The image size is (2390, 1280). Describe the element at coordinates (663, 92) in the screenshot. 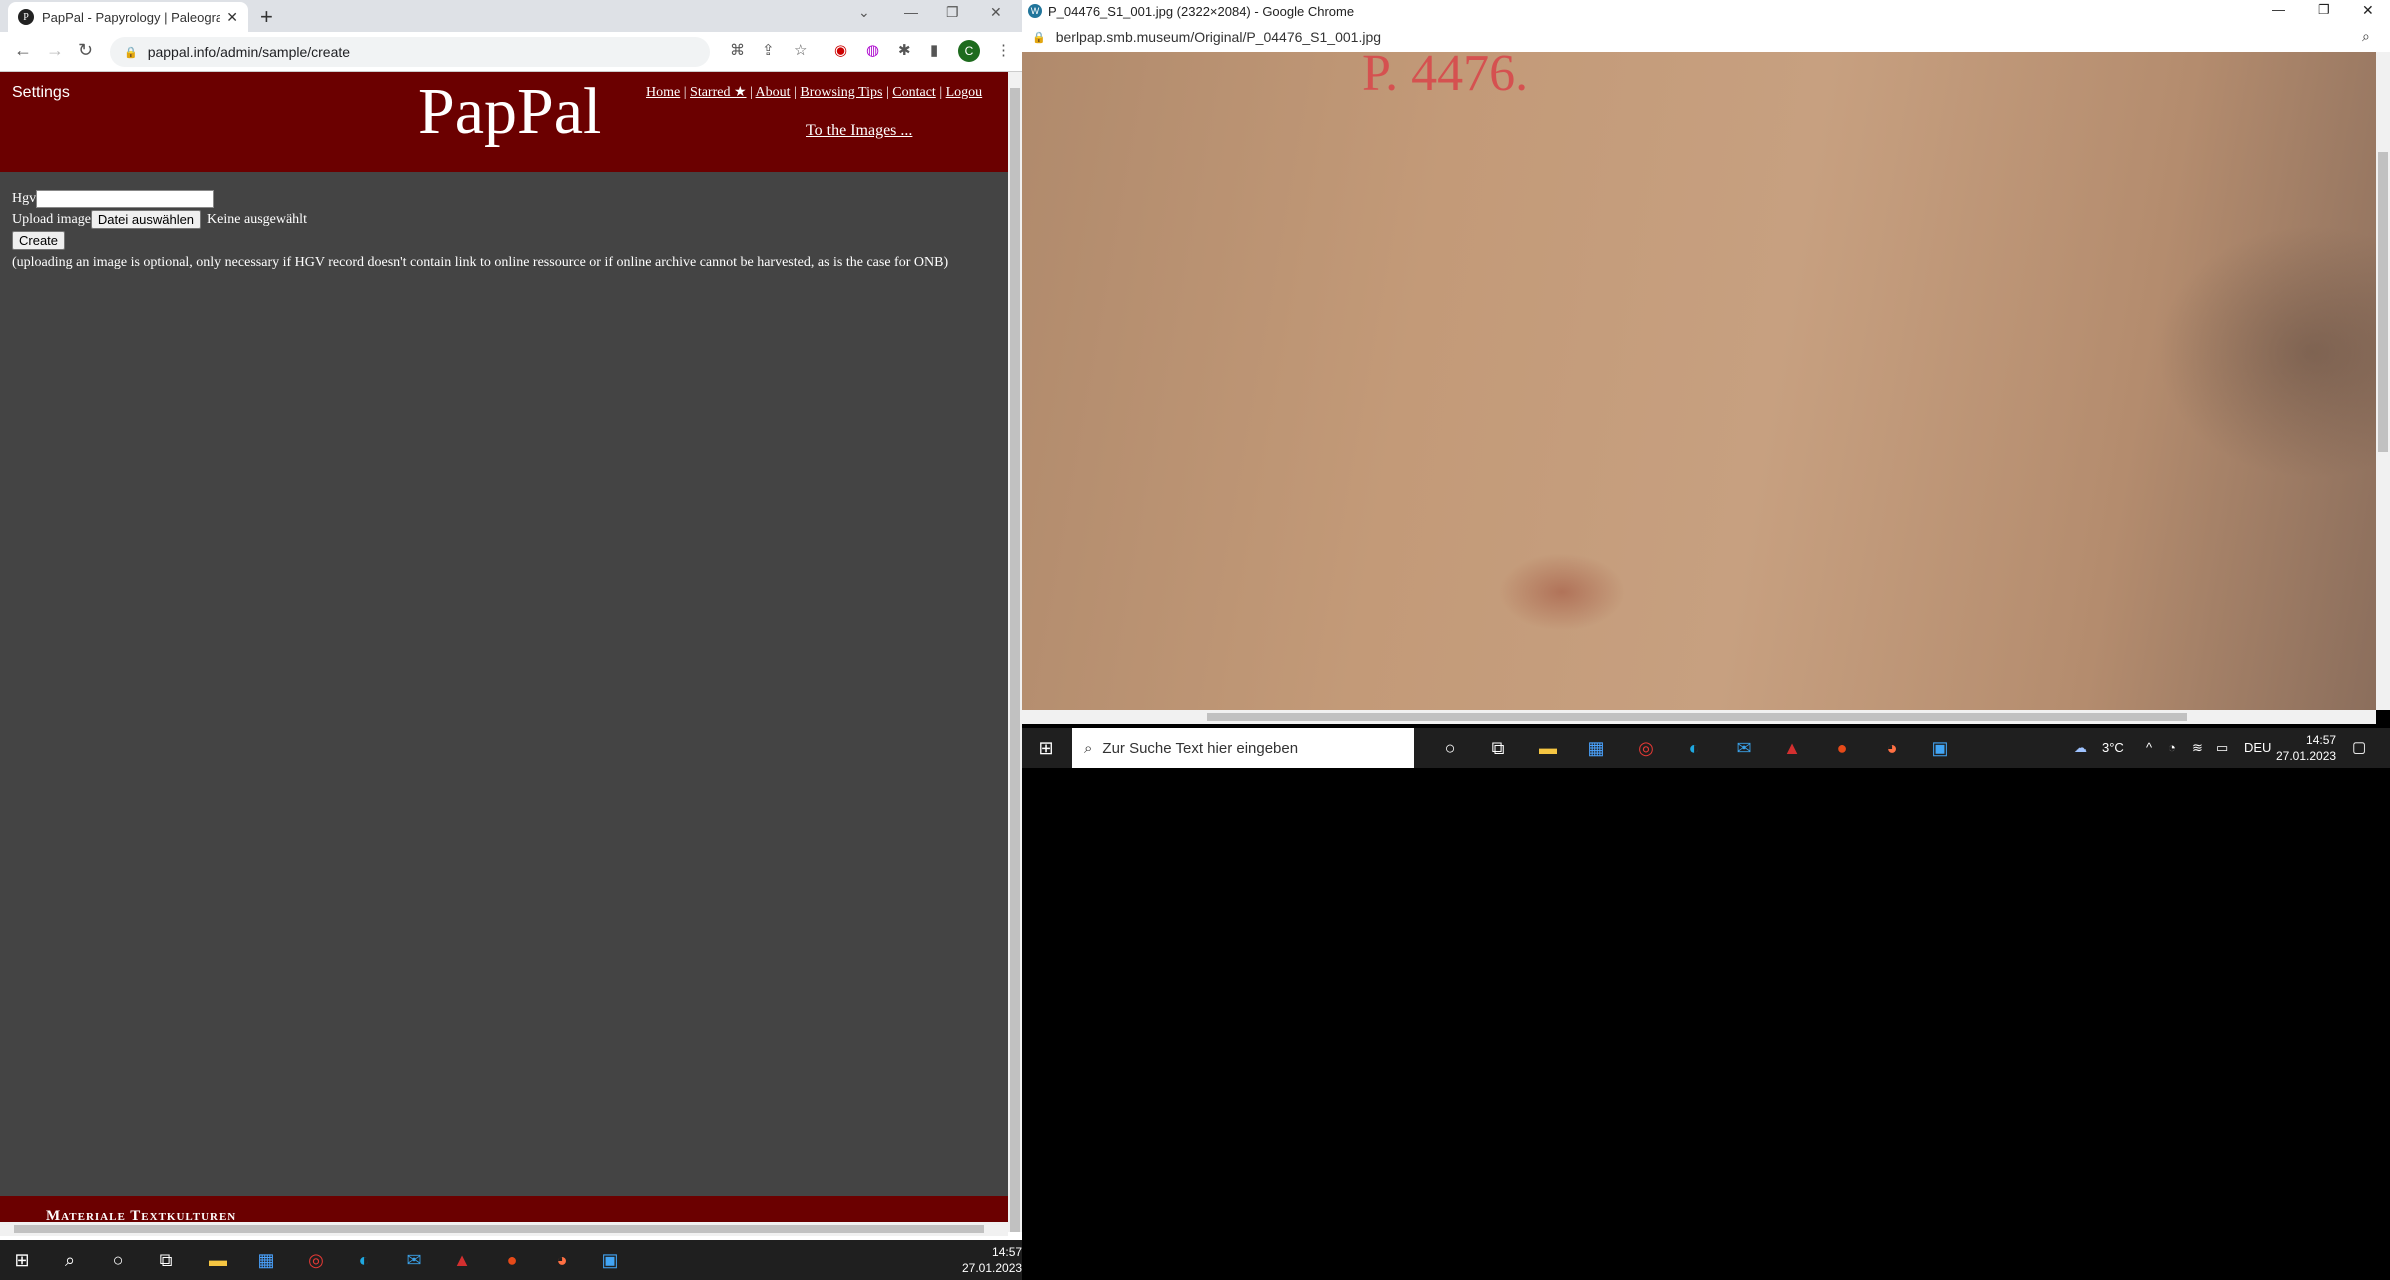

I see `nav-home: Home` at that location.